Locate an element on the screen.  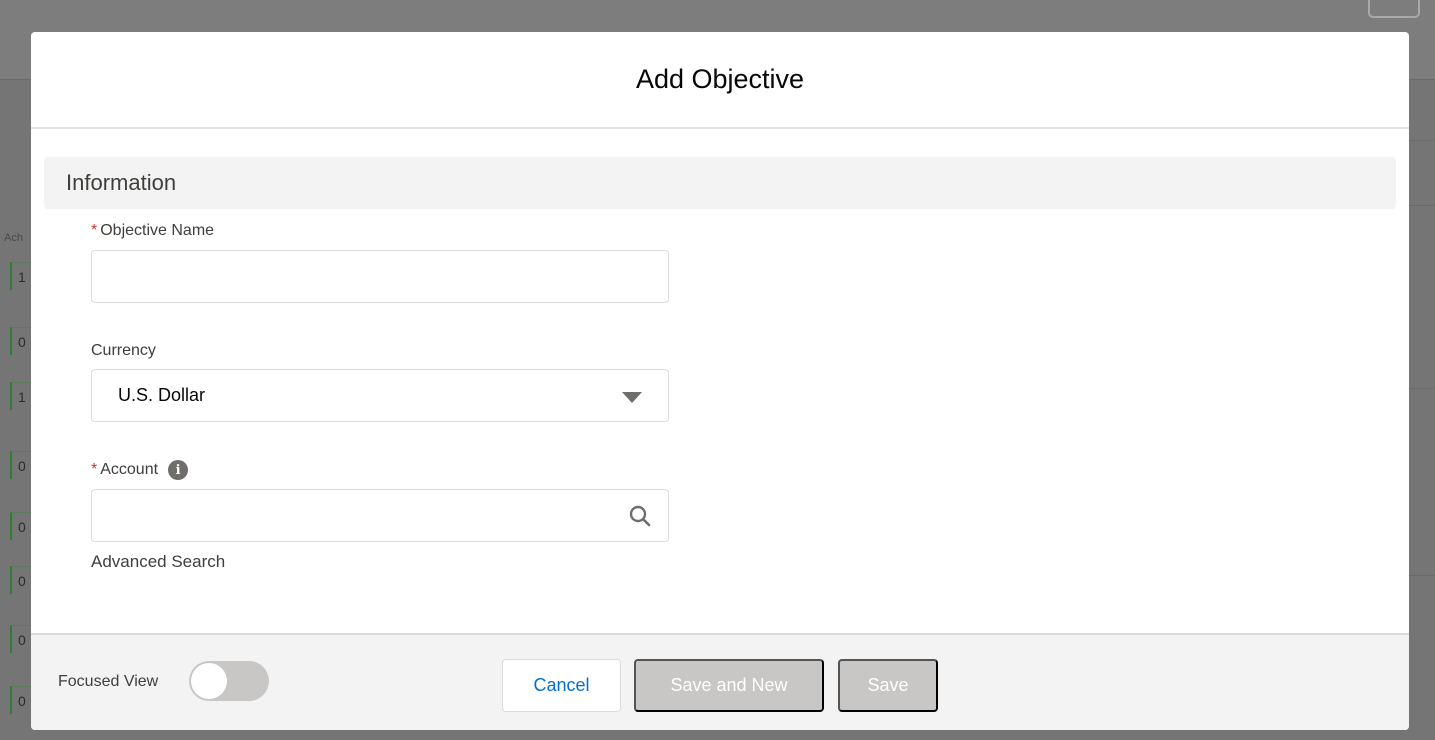
account-label-text: Account is located at coordinates (129, 469).